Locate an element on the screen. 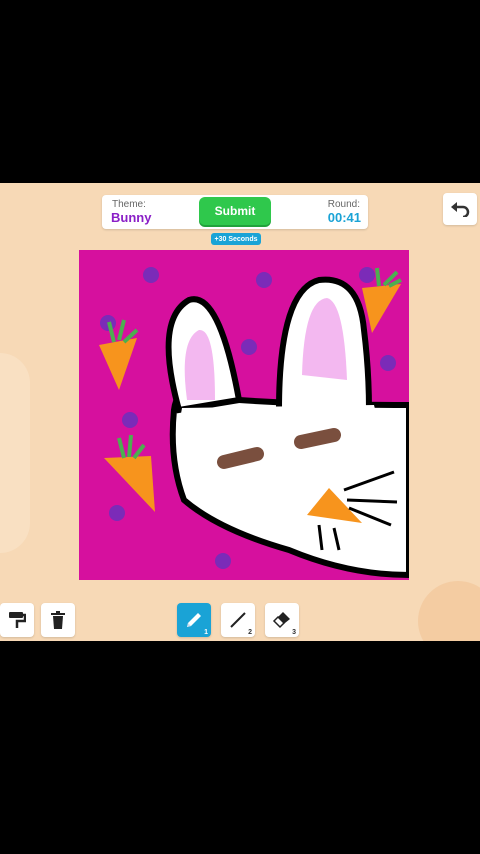 The image size is (480, 854). pencil-tool-button: 1 is located at coordinates (194, 620).